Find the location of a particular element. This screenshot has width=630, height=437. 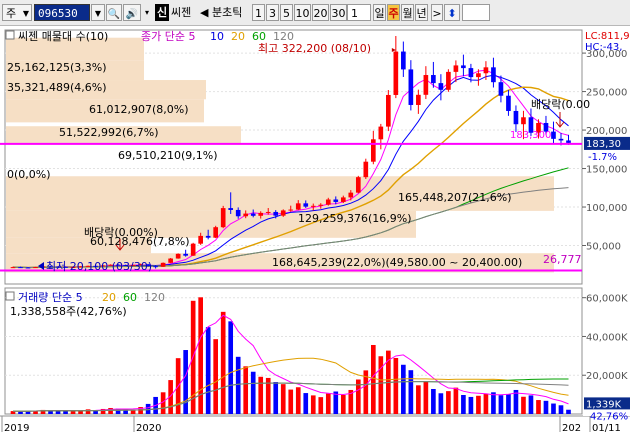

timeframe-button-2: 월 is located at coordinates (407, 12).